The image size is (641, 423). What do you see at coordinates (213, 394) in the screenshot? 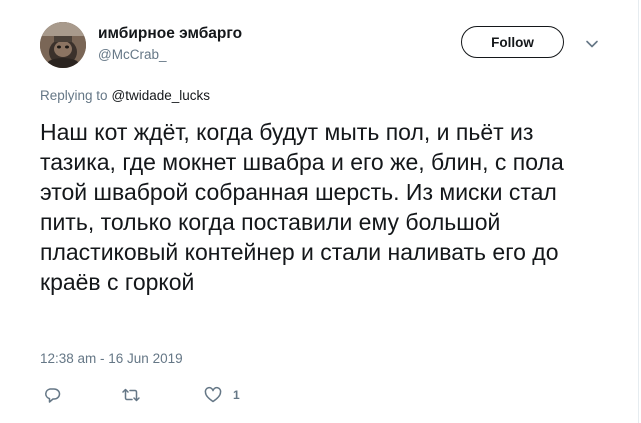
I see `heart-icon` at bounding box center [213, 394].